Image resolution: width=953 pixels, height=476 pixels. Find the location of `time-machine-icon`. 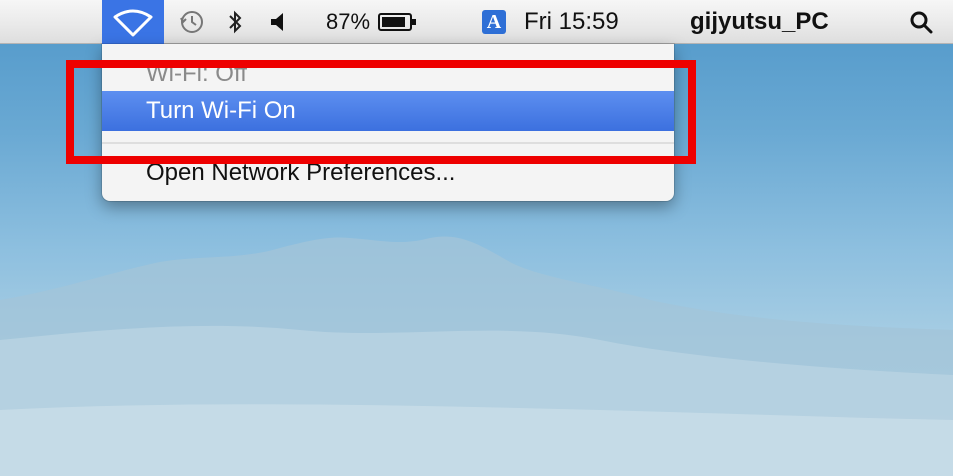

time-machine-icon is located at coordinates (191, 22).